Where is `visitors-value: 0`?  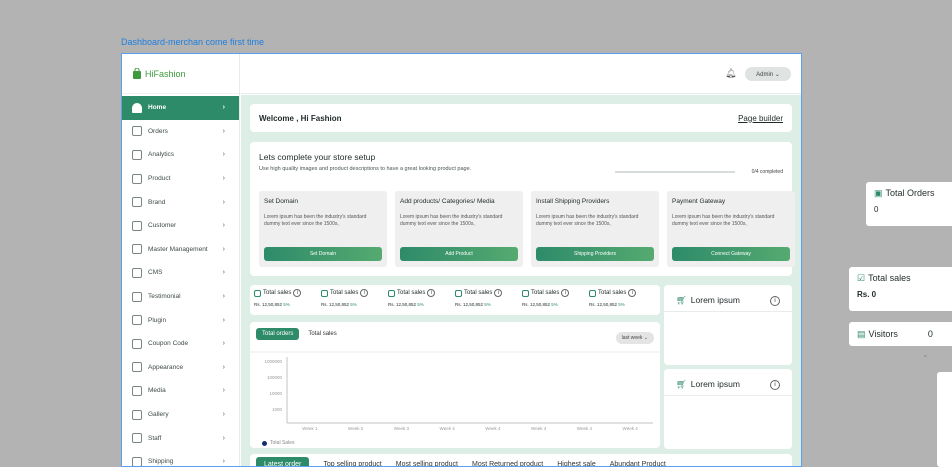
visitors-value: 0 is located at coordinates (930, 334).